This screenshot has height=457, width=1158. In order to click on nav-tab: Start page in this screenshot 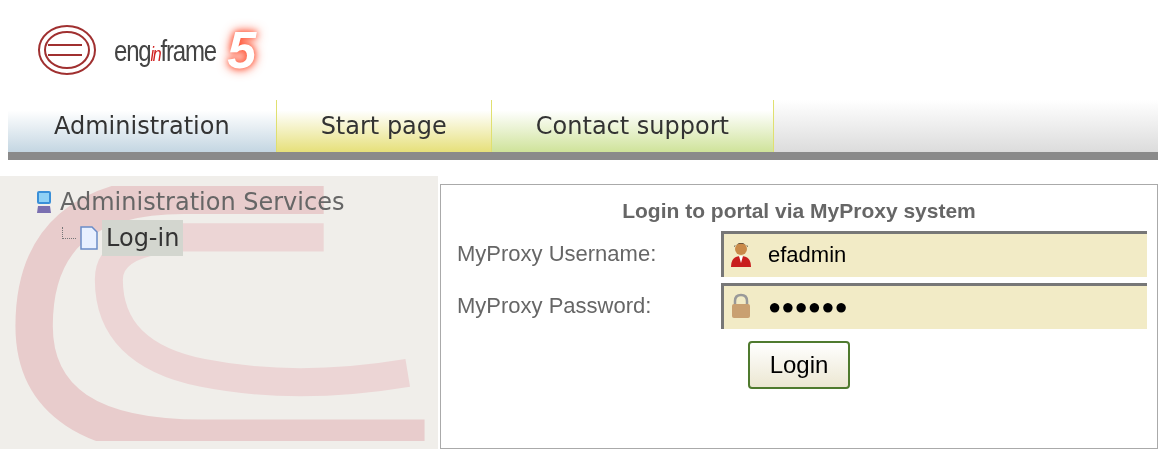, I will do `click(384, 126)`.